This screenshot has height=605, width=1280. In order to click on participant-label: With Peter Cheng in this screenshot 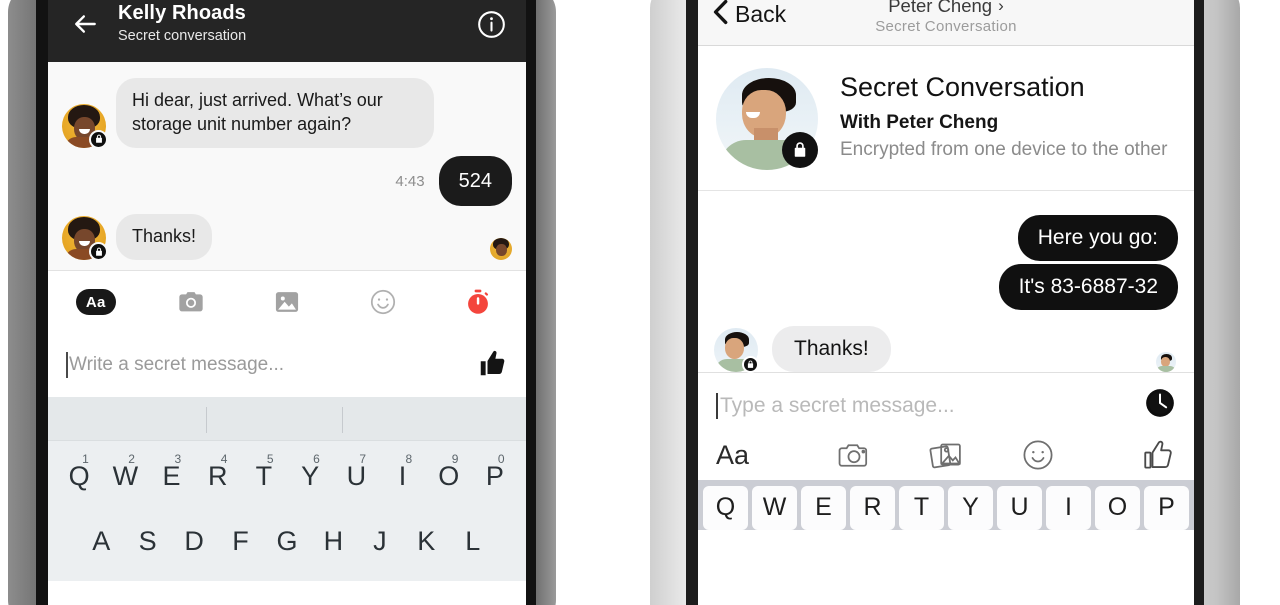, I will do `click(919, 123)`.